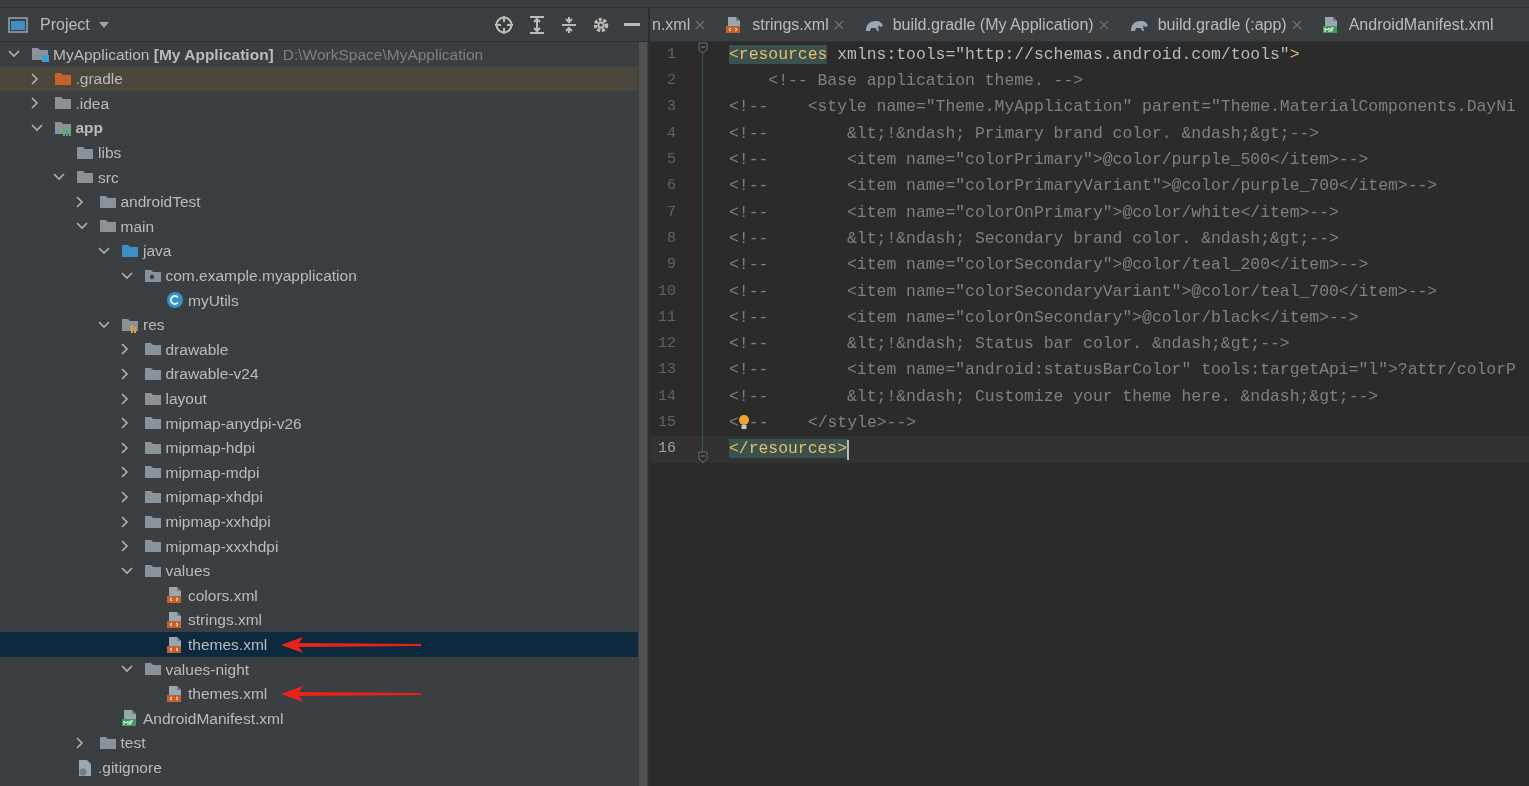  Describe the element at coordinates (666, 317) in the screenshot. I see `line-number: 11` at that location.